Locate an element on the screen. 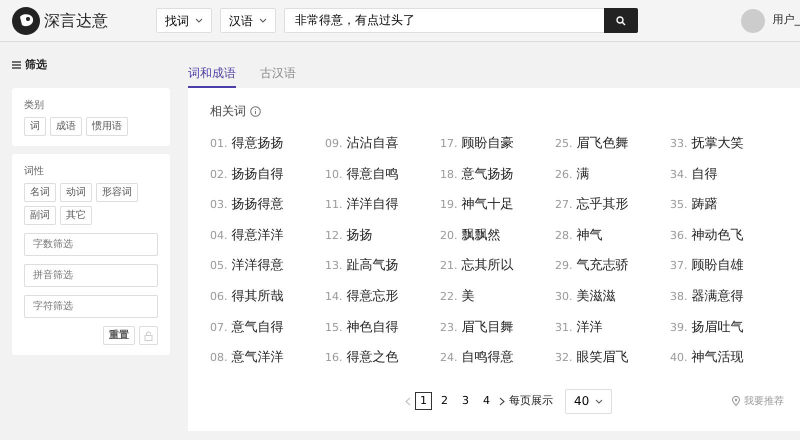 This screenshot has height=440, width=800. word-item: 19. 神气十足 is located at coordinates (497, 210).